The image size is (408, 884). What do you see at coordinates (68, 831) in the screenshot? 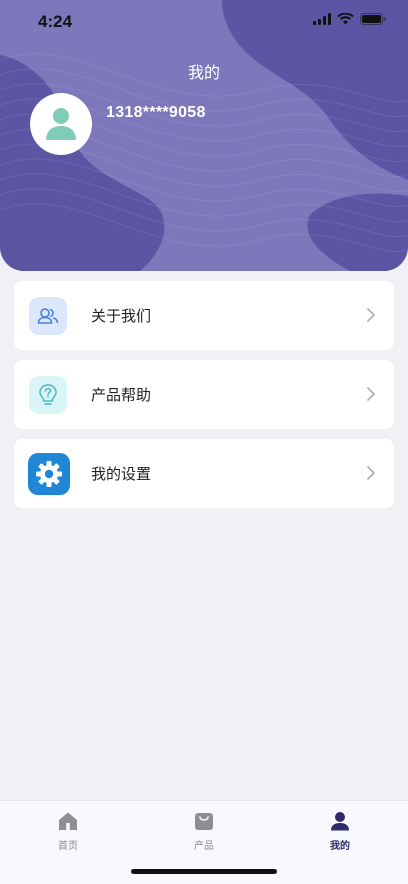
I see `tab-home: 首页` at bounding box center [68, 831].